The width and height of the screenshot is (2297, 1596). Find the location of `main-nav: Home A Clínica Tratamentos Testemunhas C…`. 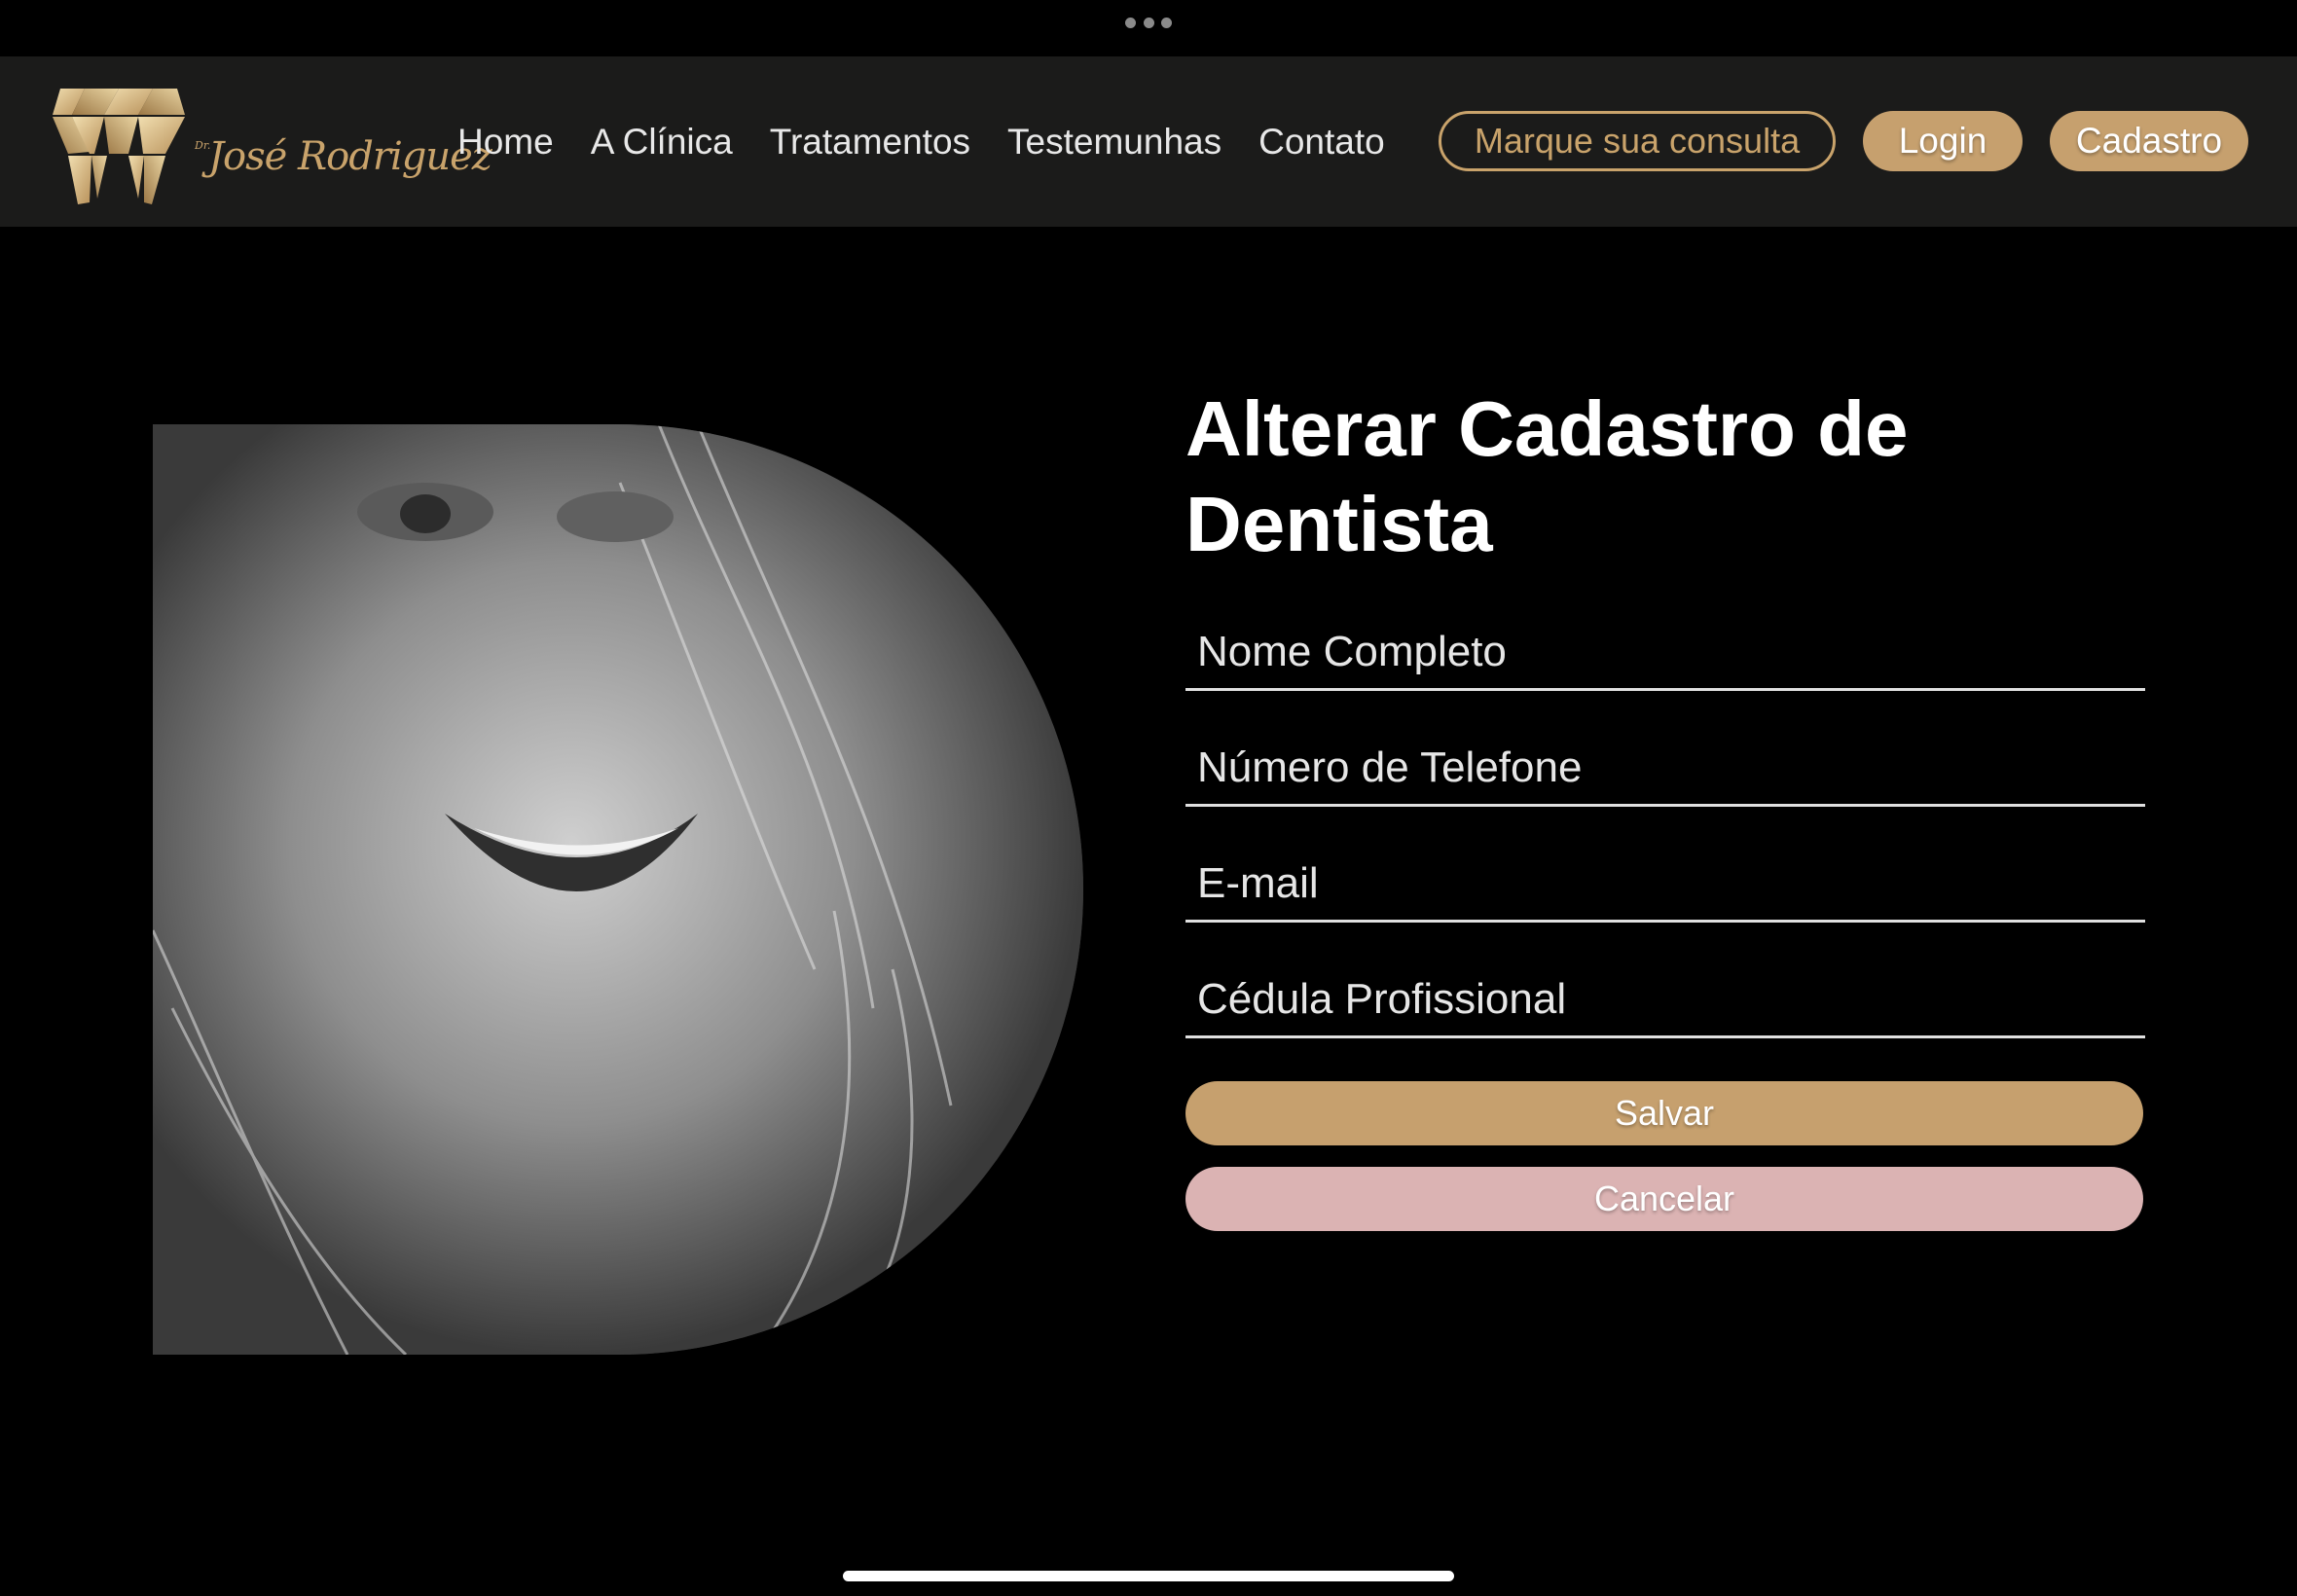

main-nav: Home A Clínica Tratamentos Testemunhas C… is located at coordinates (921, 142).